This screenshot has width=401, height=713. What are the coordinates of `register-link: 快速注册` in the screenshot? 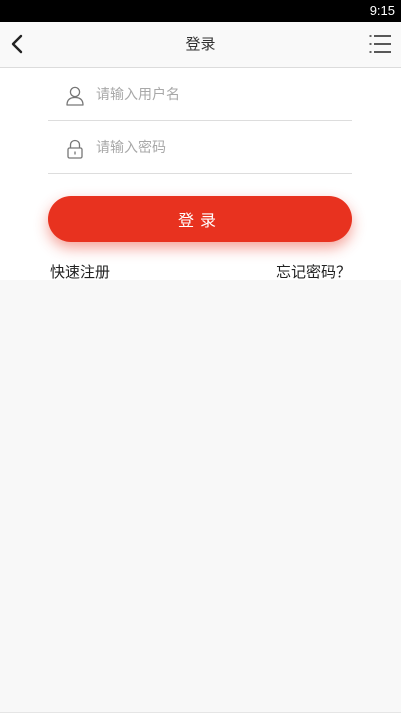 It's located at (80, 271).